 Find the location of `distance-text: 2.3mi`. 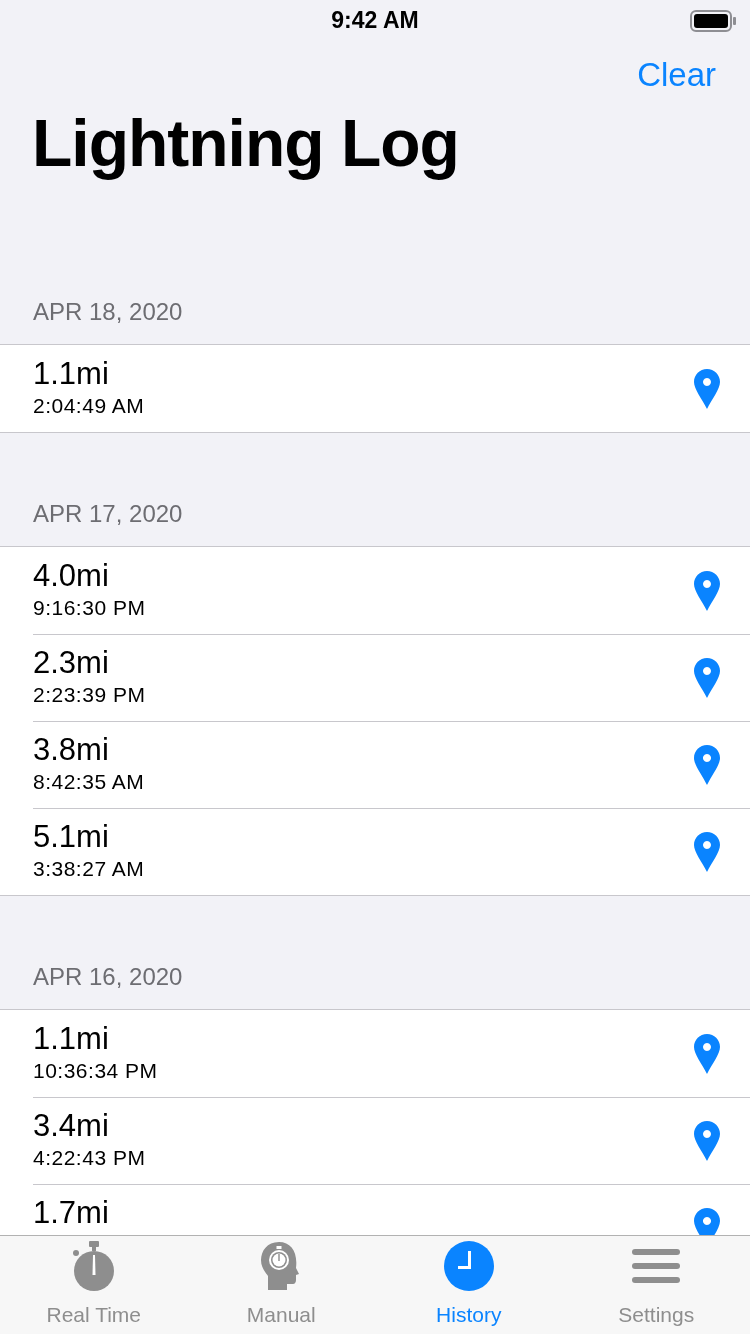

distance-text: 2.3mi is located at coordinates (71, 663).